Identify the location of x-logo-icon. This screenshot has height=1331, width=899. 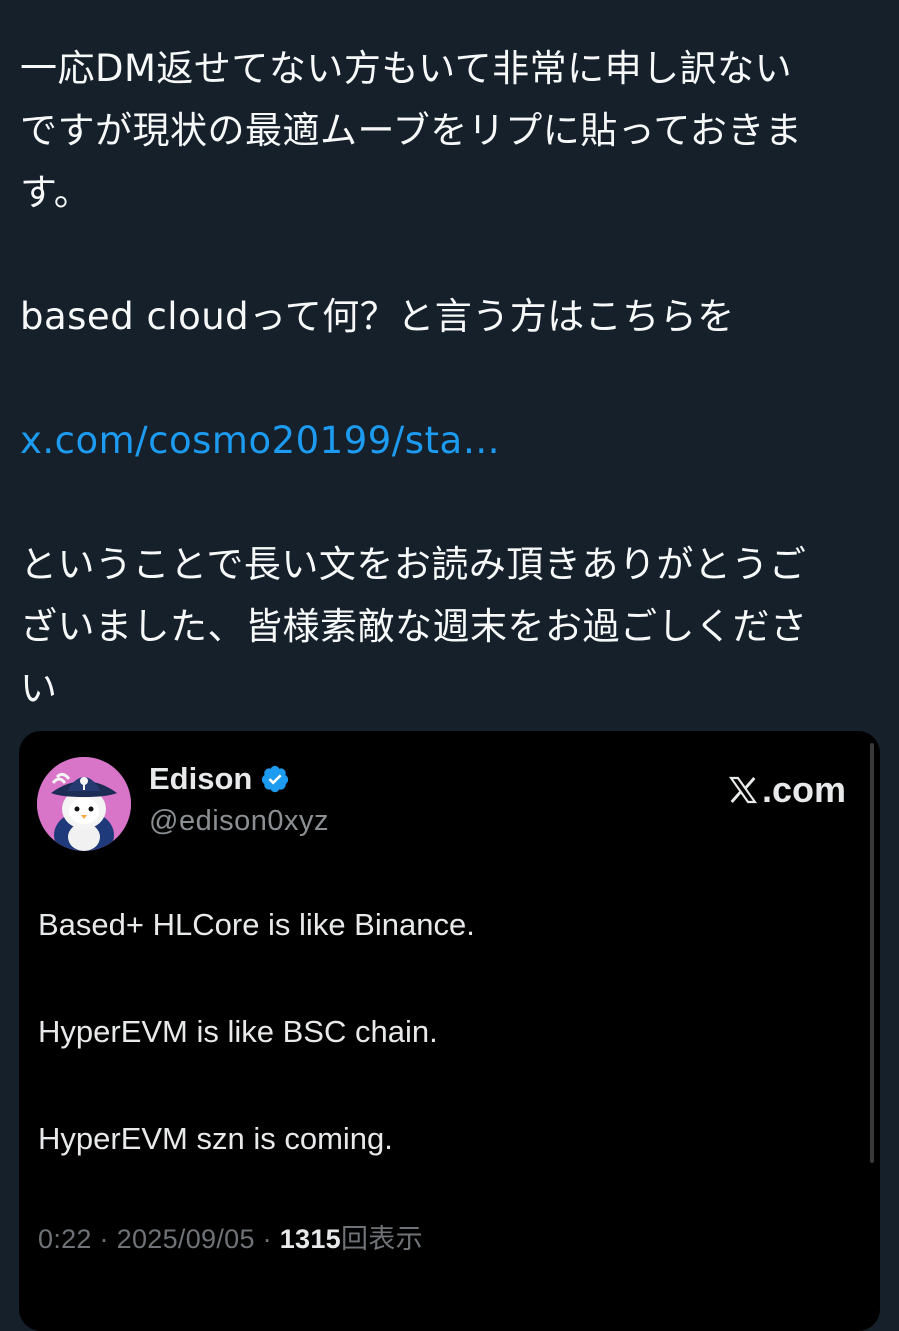
(743, 790).